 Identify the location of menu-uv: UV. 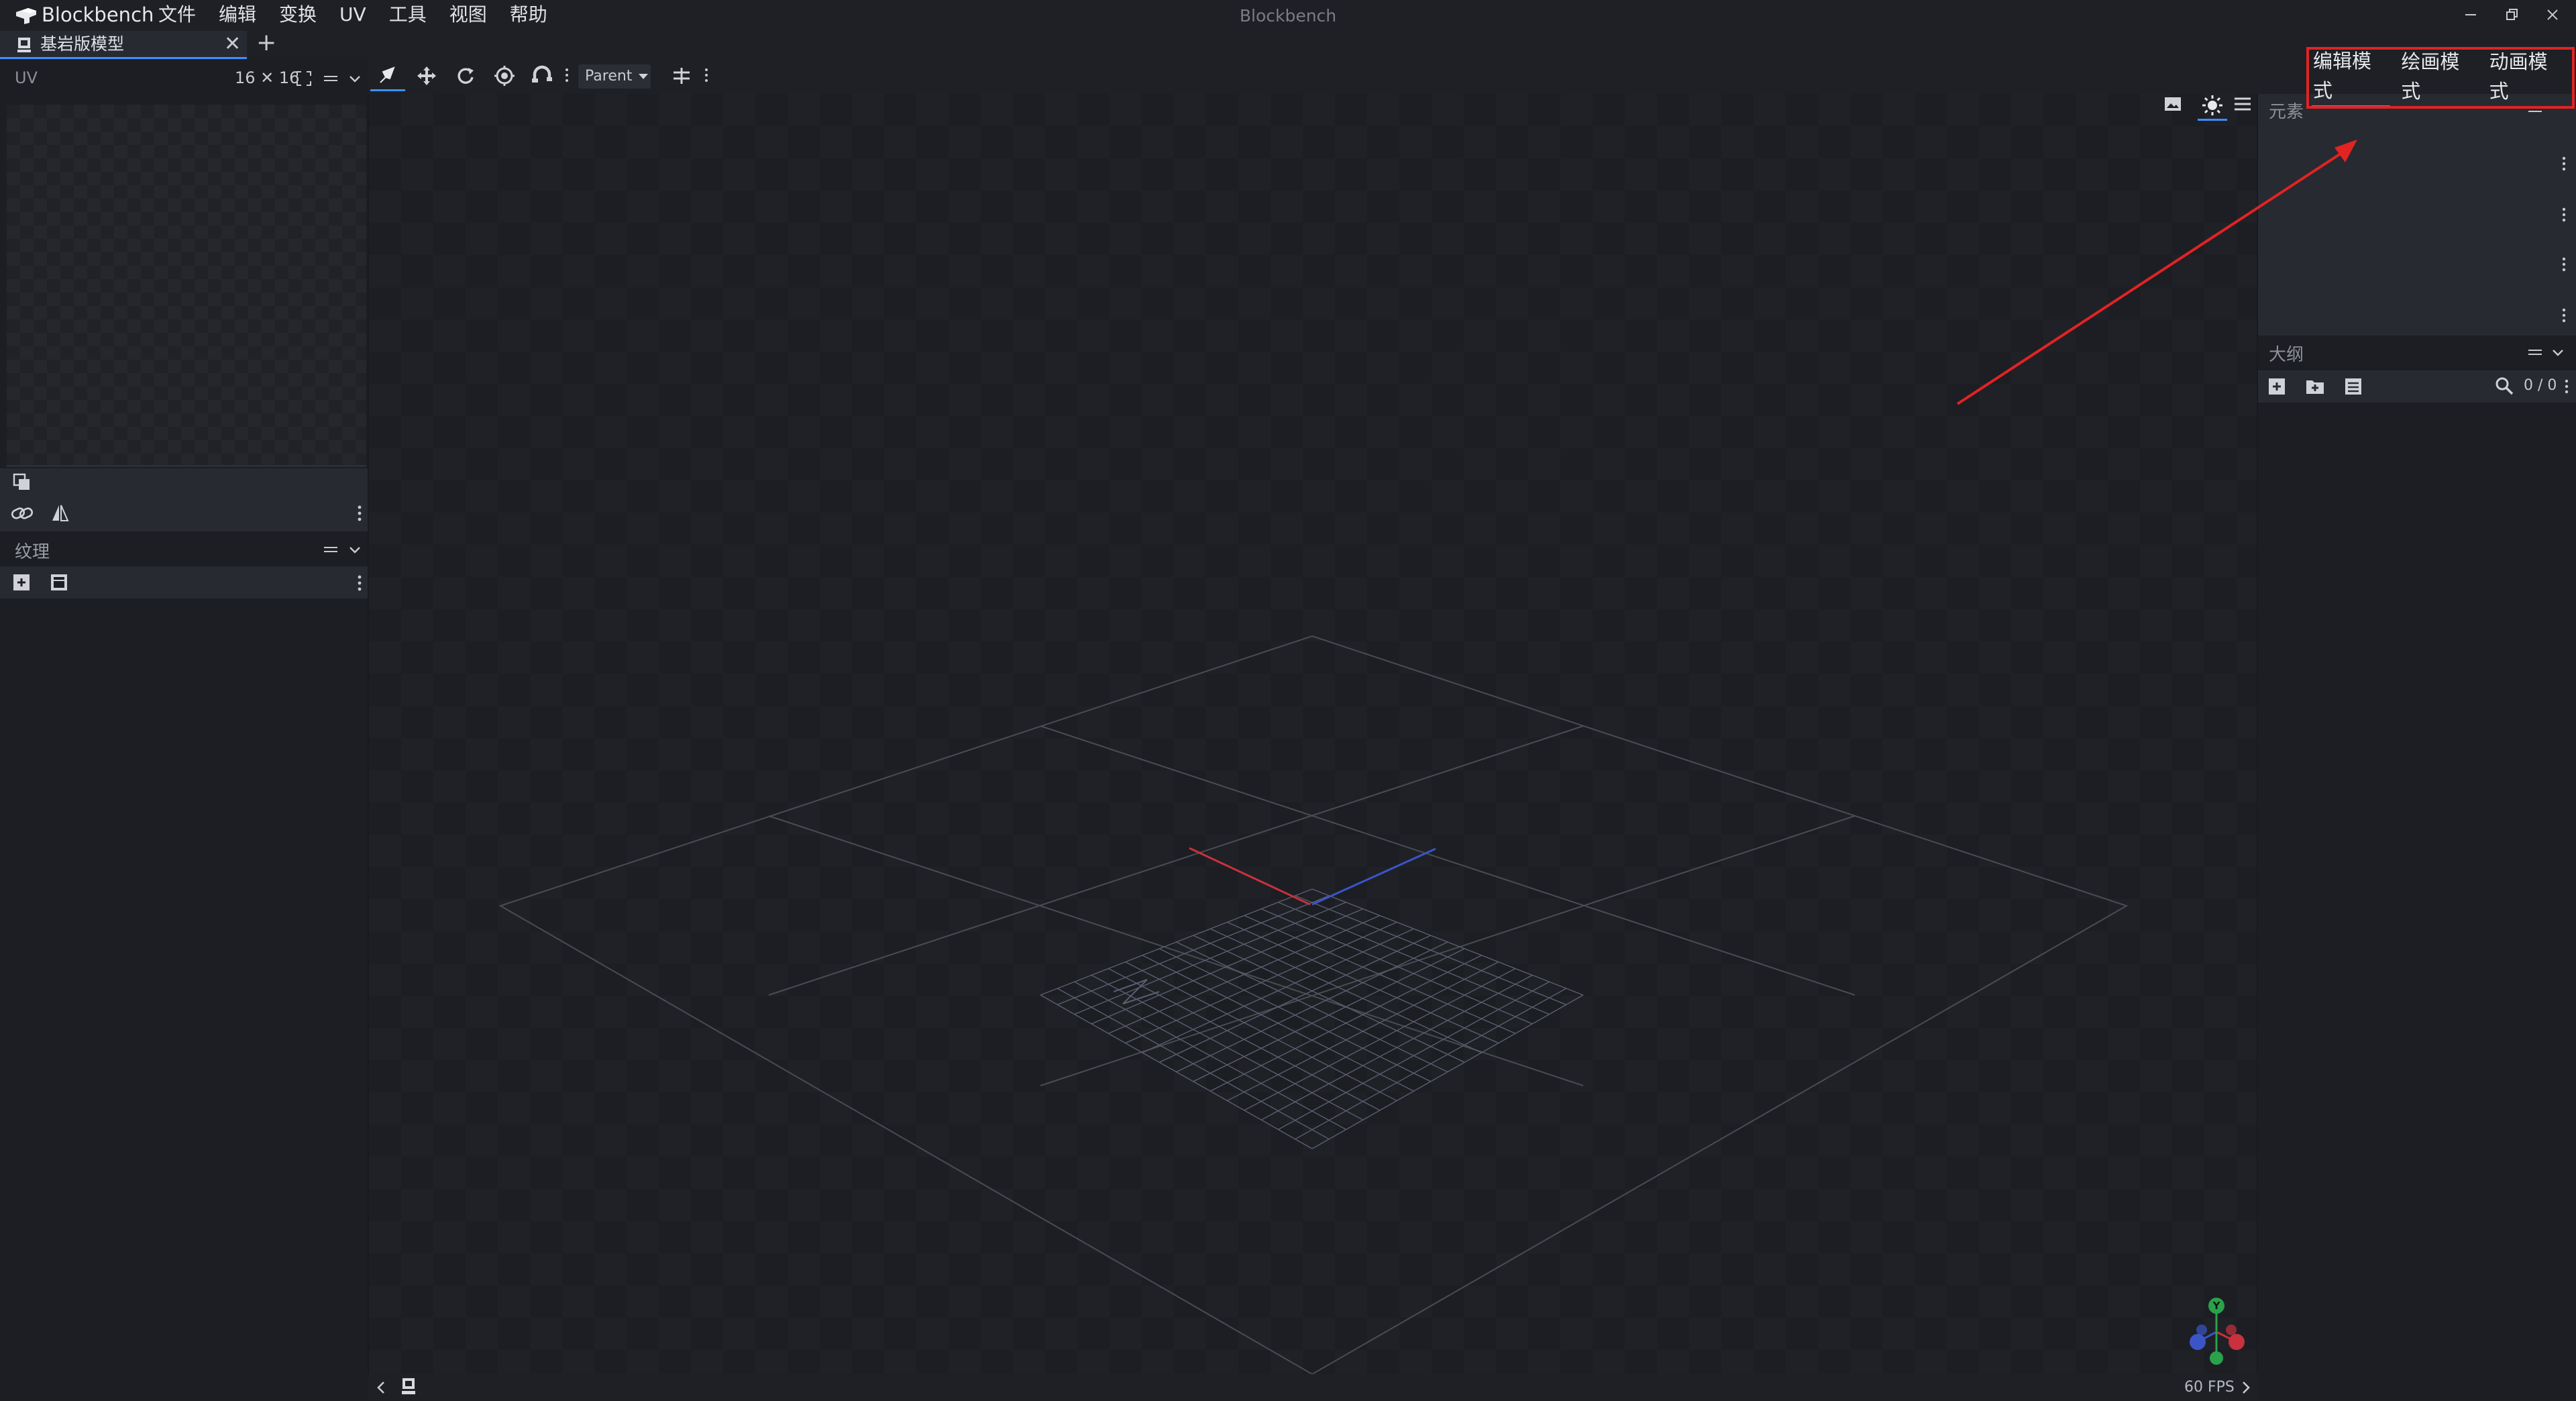
(352, 14).